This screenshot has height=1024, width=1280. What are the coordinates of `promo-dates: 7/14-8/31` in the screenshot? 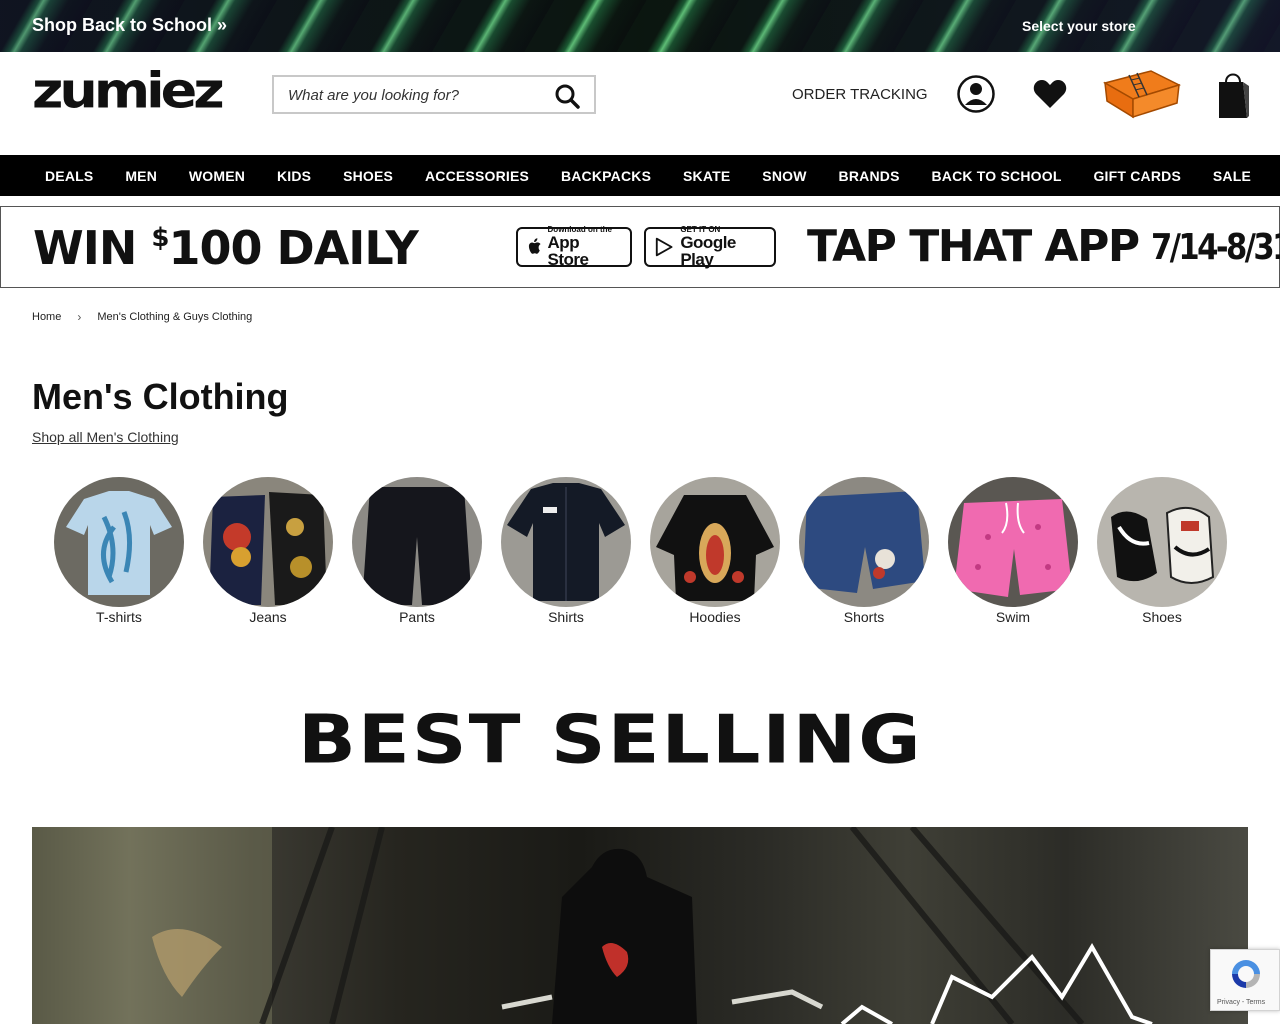 It's located at (1215, 247).